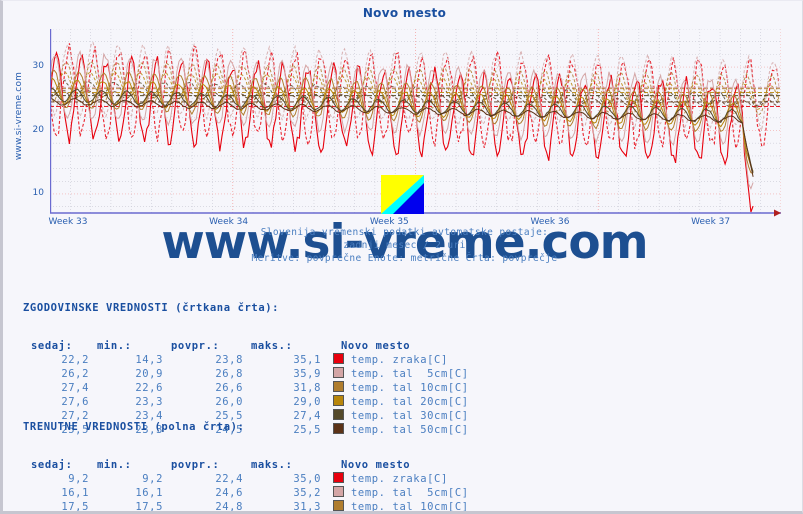  Describe the element at coordinates (550, 222) in the screenshot. I see `x-axis-tick-3: Week 36` at that location.